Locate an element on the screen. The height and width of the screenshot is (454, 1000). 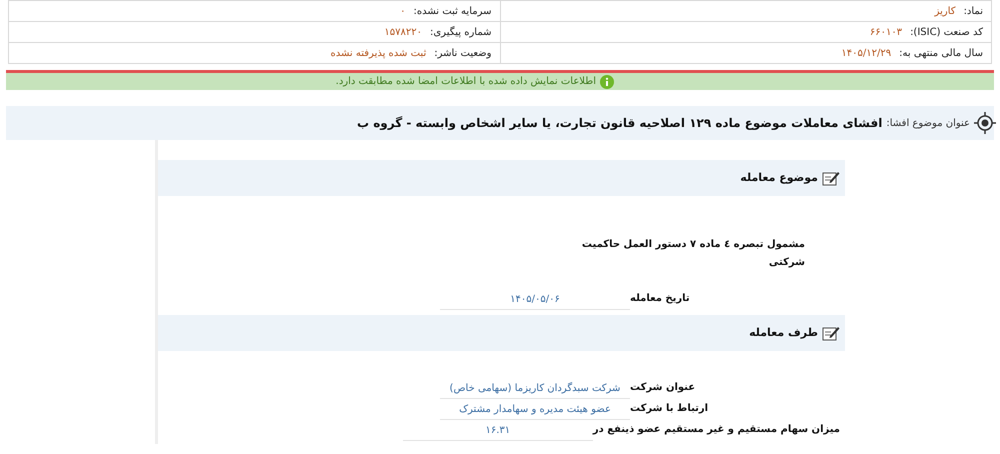
field-label: وضعیت ناشر: is located at coordinates (463, 53).